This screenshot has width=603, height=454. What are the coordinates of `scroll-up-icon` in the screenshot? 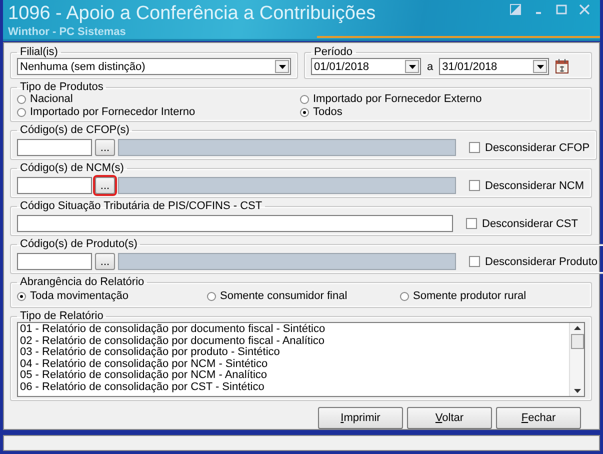 It's located at (577, 328).